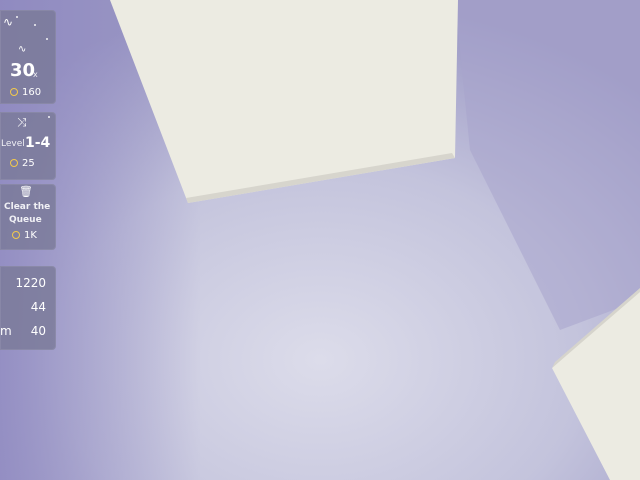 The width and height of the screenshot is (640, 480). I want to click on level-value: 1-4, so click(38, 143).